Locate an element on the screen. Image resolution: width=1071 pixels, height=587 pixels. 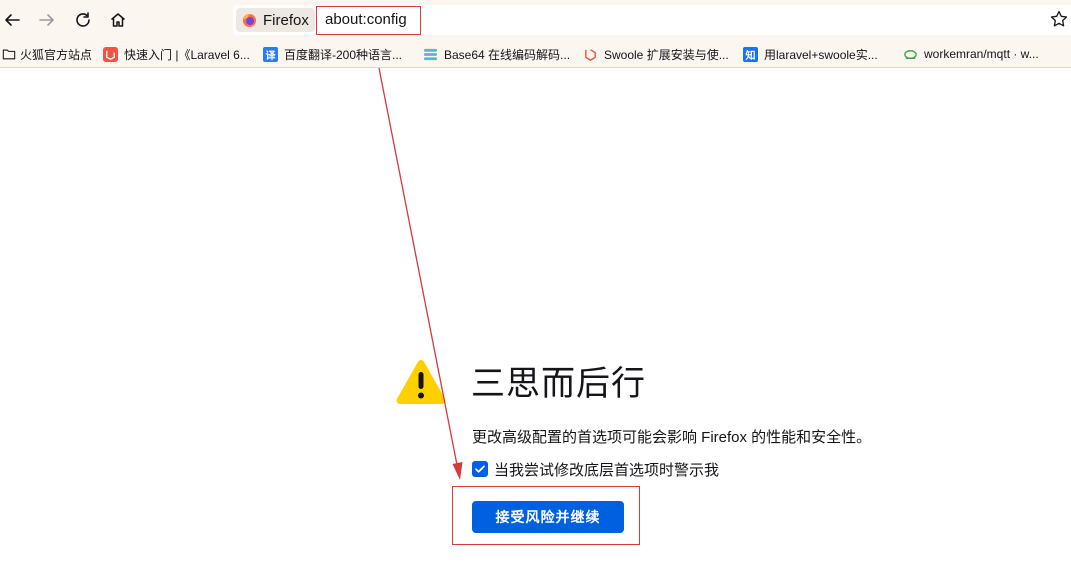
warning-icon is located at coordinates (421, 382).